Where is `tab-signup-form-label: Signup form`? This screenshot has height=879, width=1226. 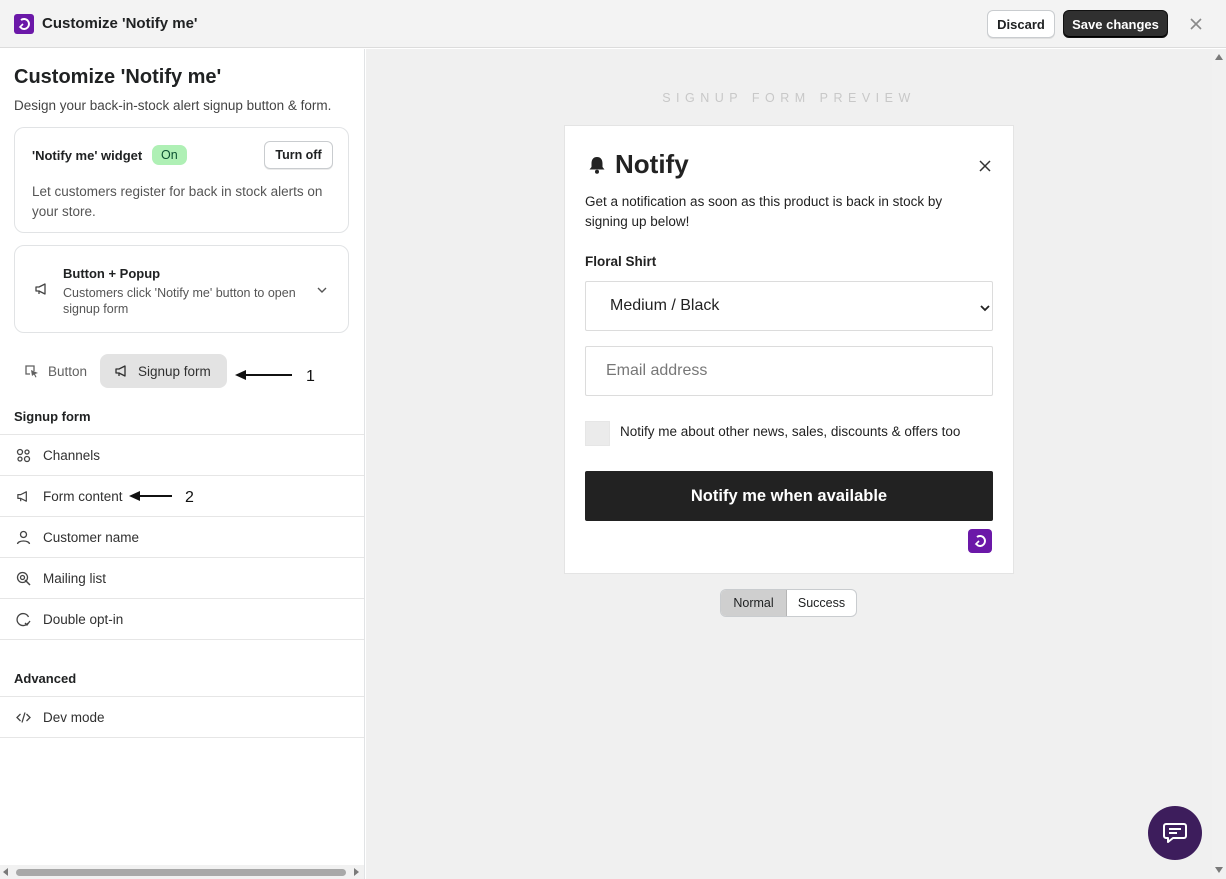 tab-signup-form-label: Signup form is located at coordinates (174, 371).